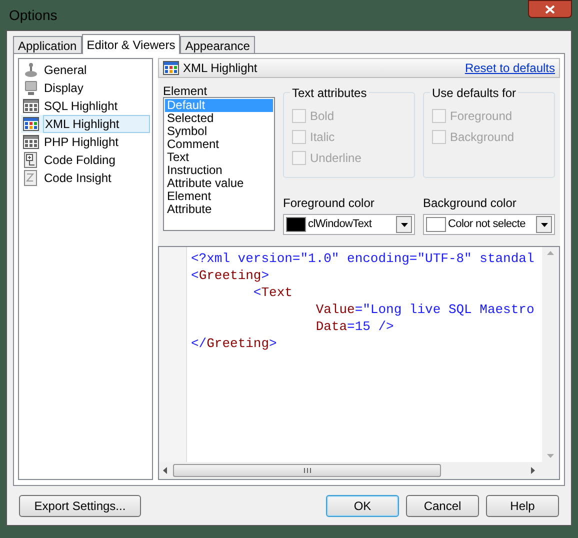 The image size is (578, 538). Describe the element at coordinates (85, 160) in the screenshot. I see `category-item: Code Folding` at that location.